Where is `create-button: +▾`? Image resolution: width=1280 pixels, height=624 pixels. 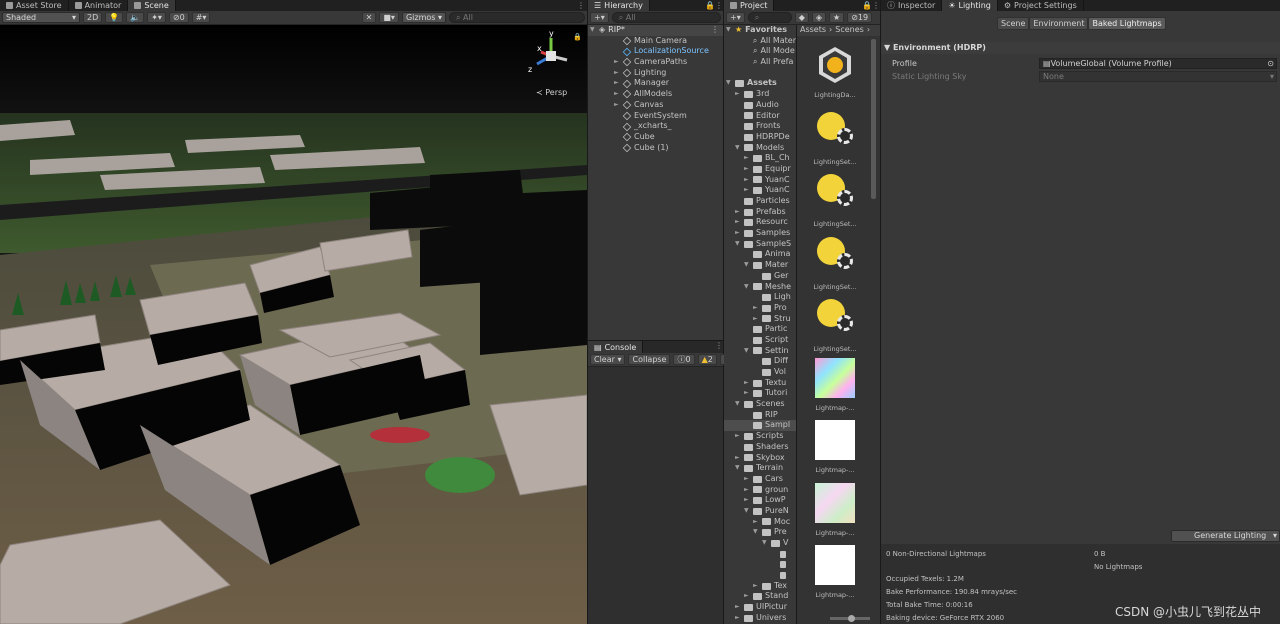
create-button: +▾ is located at coordinates (599, 17).